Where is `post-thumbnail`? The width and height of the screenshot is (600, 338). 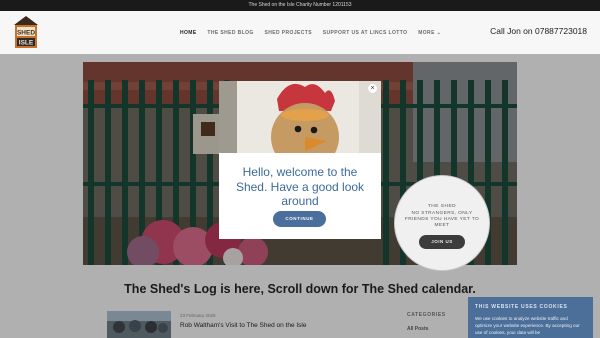
post-thumbnail is located at coordinates (139, 324).